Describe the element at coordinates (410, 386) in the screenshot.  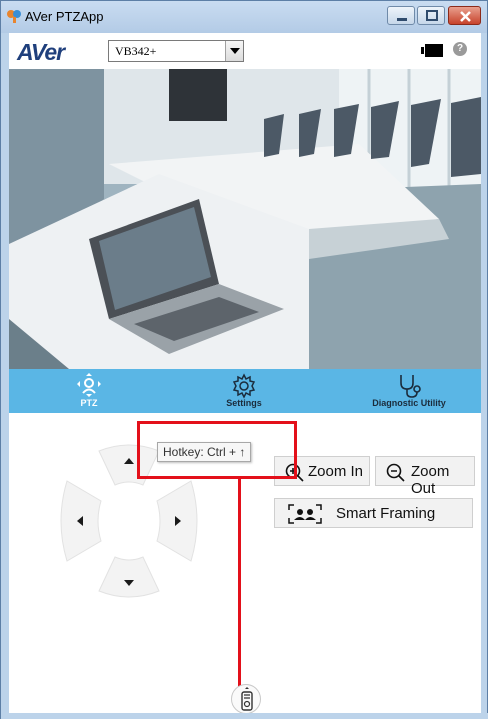
I see `stethoscope-icon` at that location.